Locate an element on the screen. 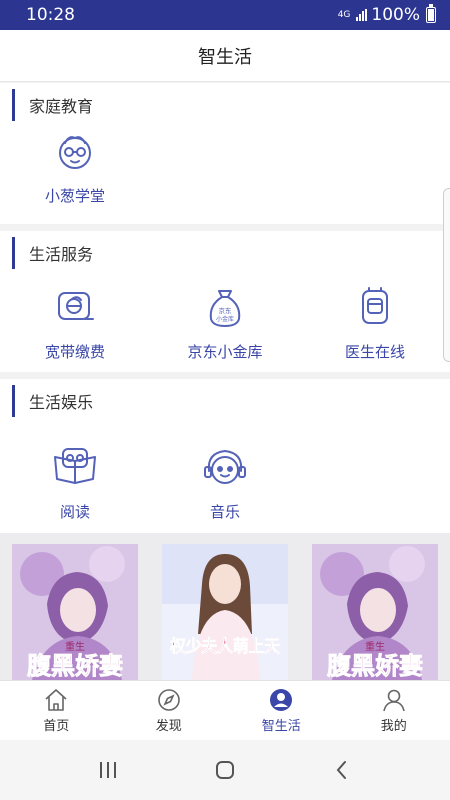 Image resolution: width=450 pixels, height=800 pixels. nav-home: 首页 is located at coordinates (56, 710).